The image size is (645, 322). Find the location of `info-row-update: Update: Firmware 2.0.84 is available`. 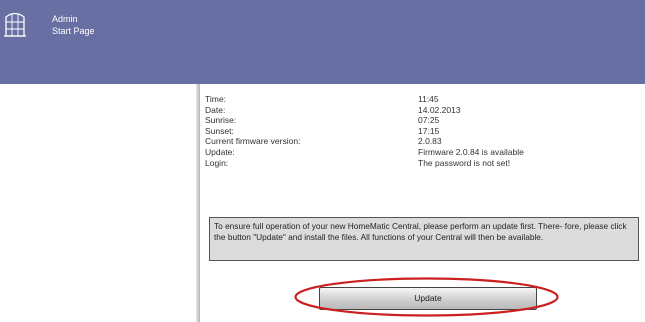

info-row-update: Update: Firmware 2.0.84 is available is located at coordinates (420, 152).